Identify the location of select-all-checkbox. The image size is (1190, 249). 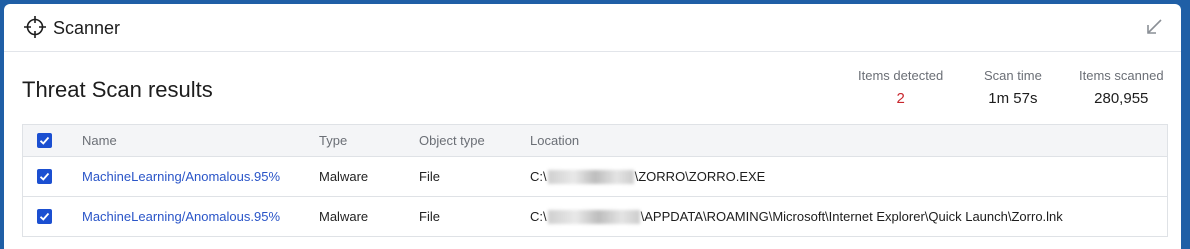
(44, 140).